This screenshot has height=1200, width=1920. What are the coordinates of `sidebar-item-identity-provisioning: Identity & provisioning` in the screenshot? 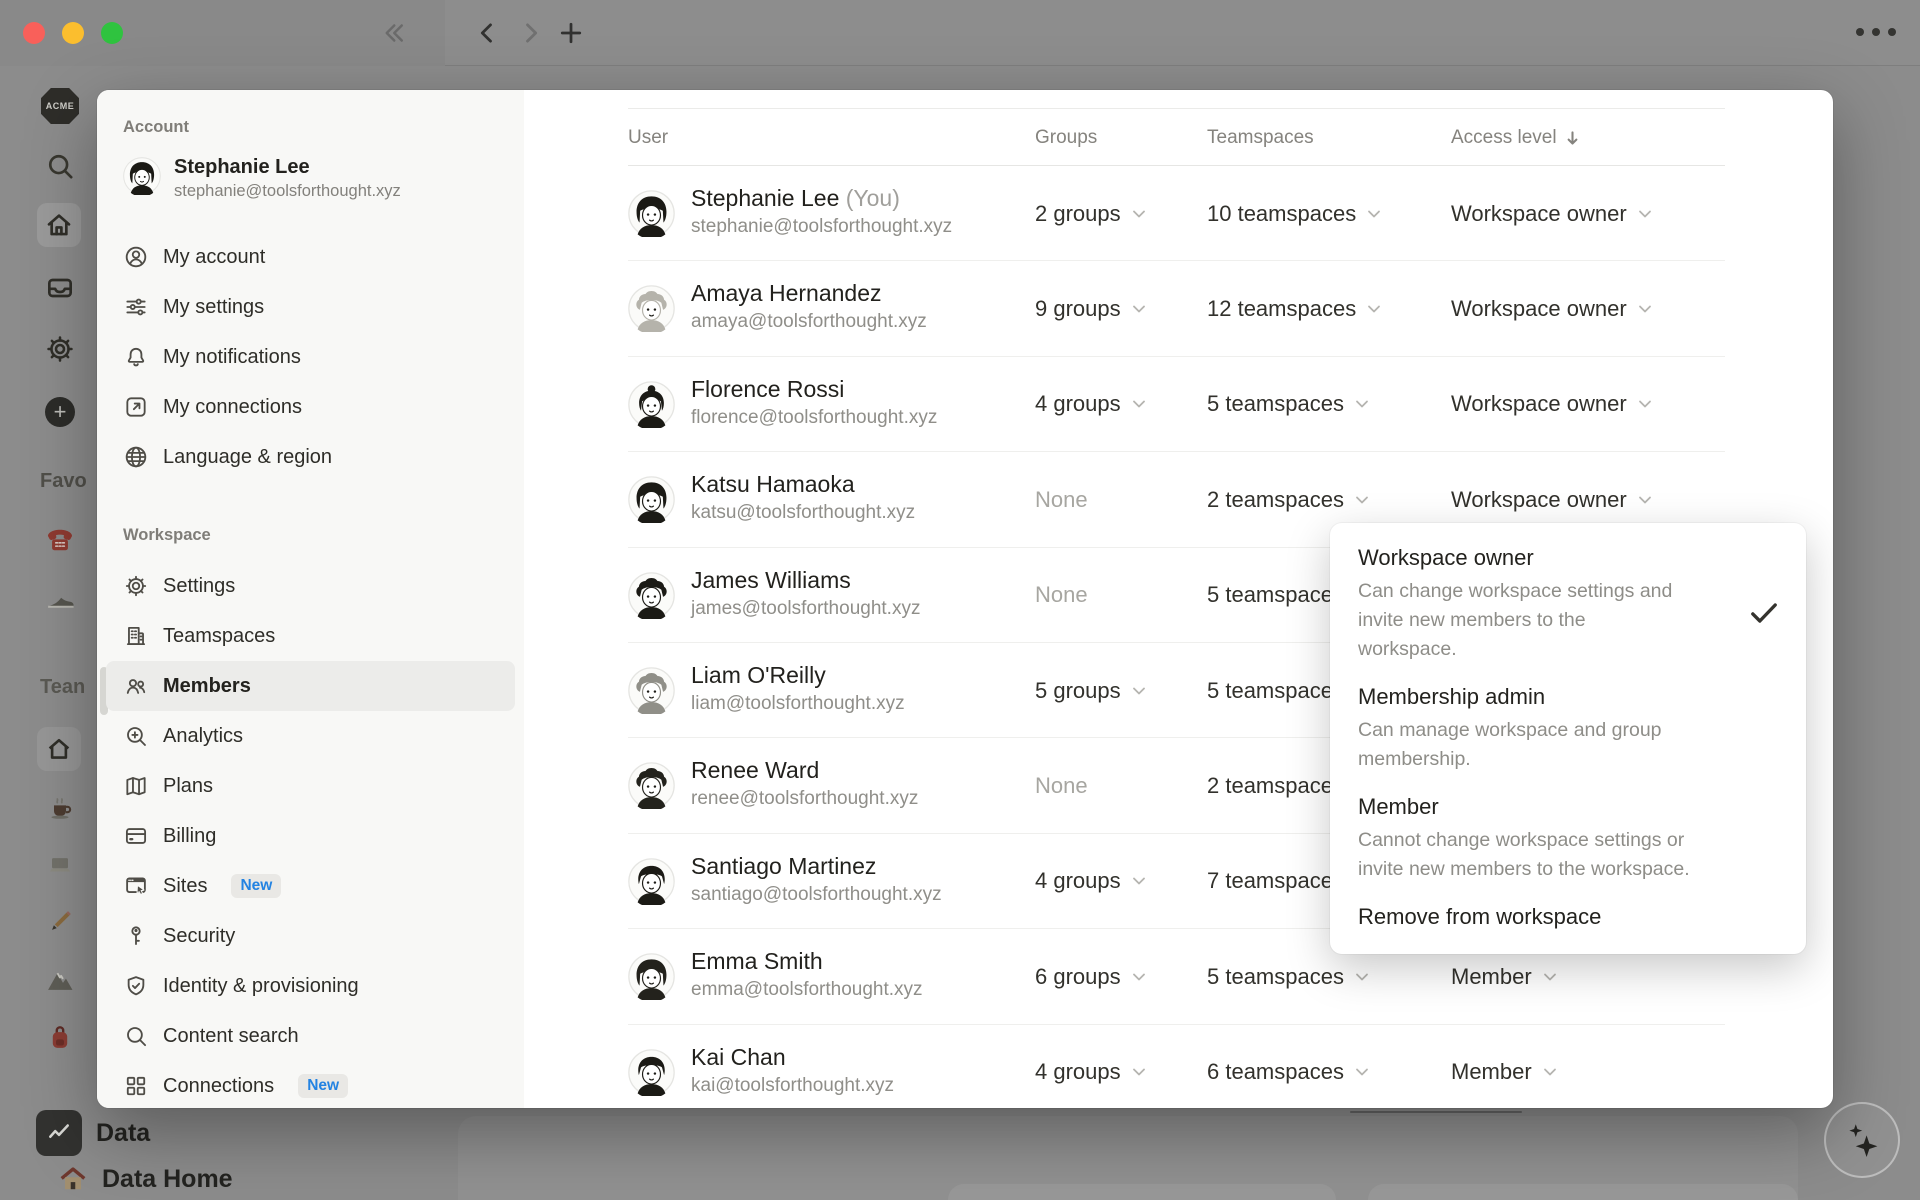 It's located at (310, 986).